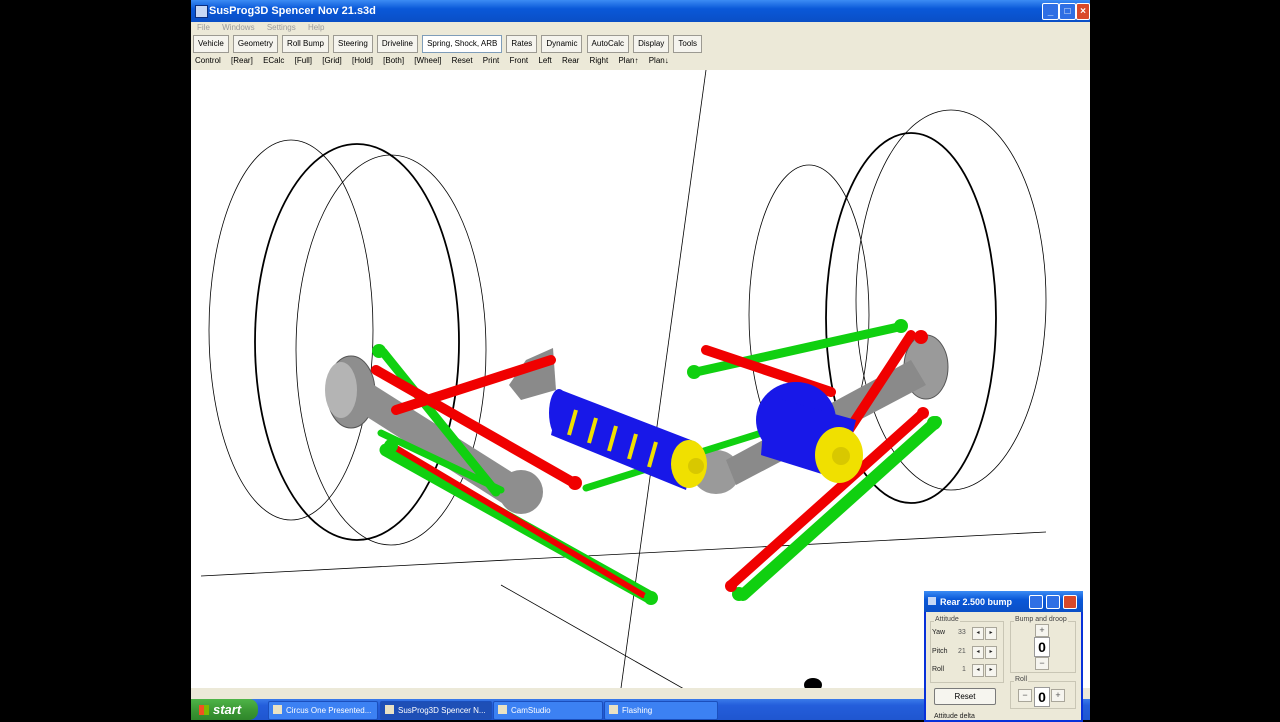  Describe the element at coordinates (978, 670) in the screenshot. I see `roll-left-arrow: ◂` at that location.